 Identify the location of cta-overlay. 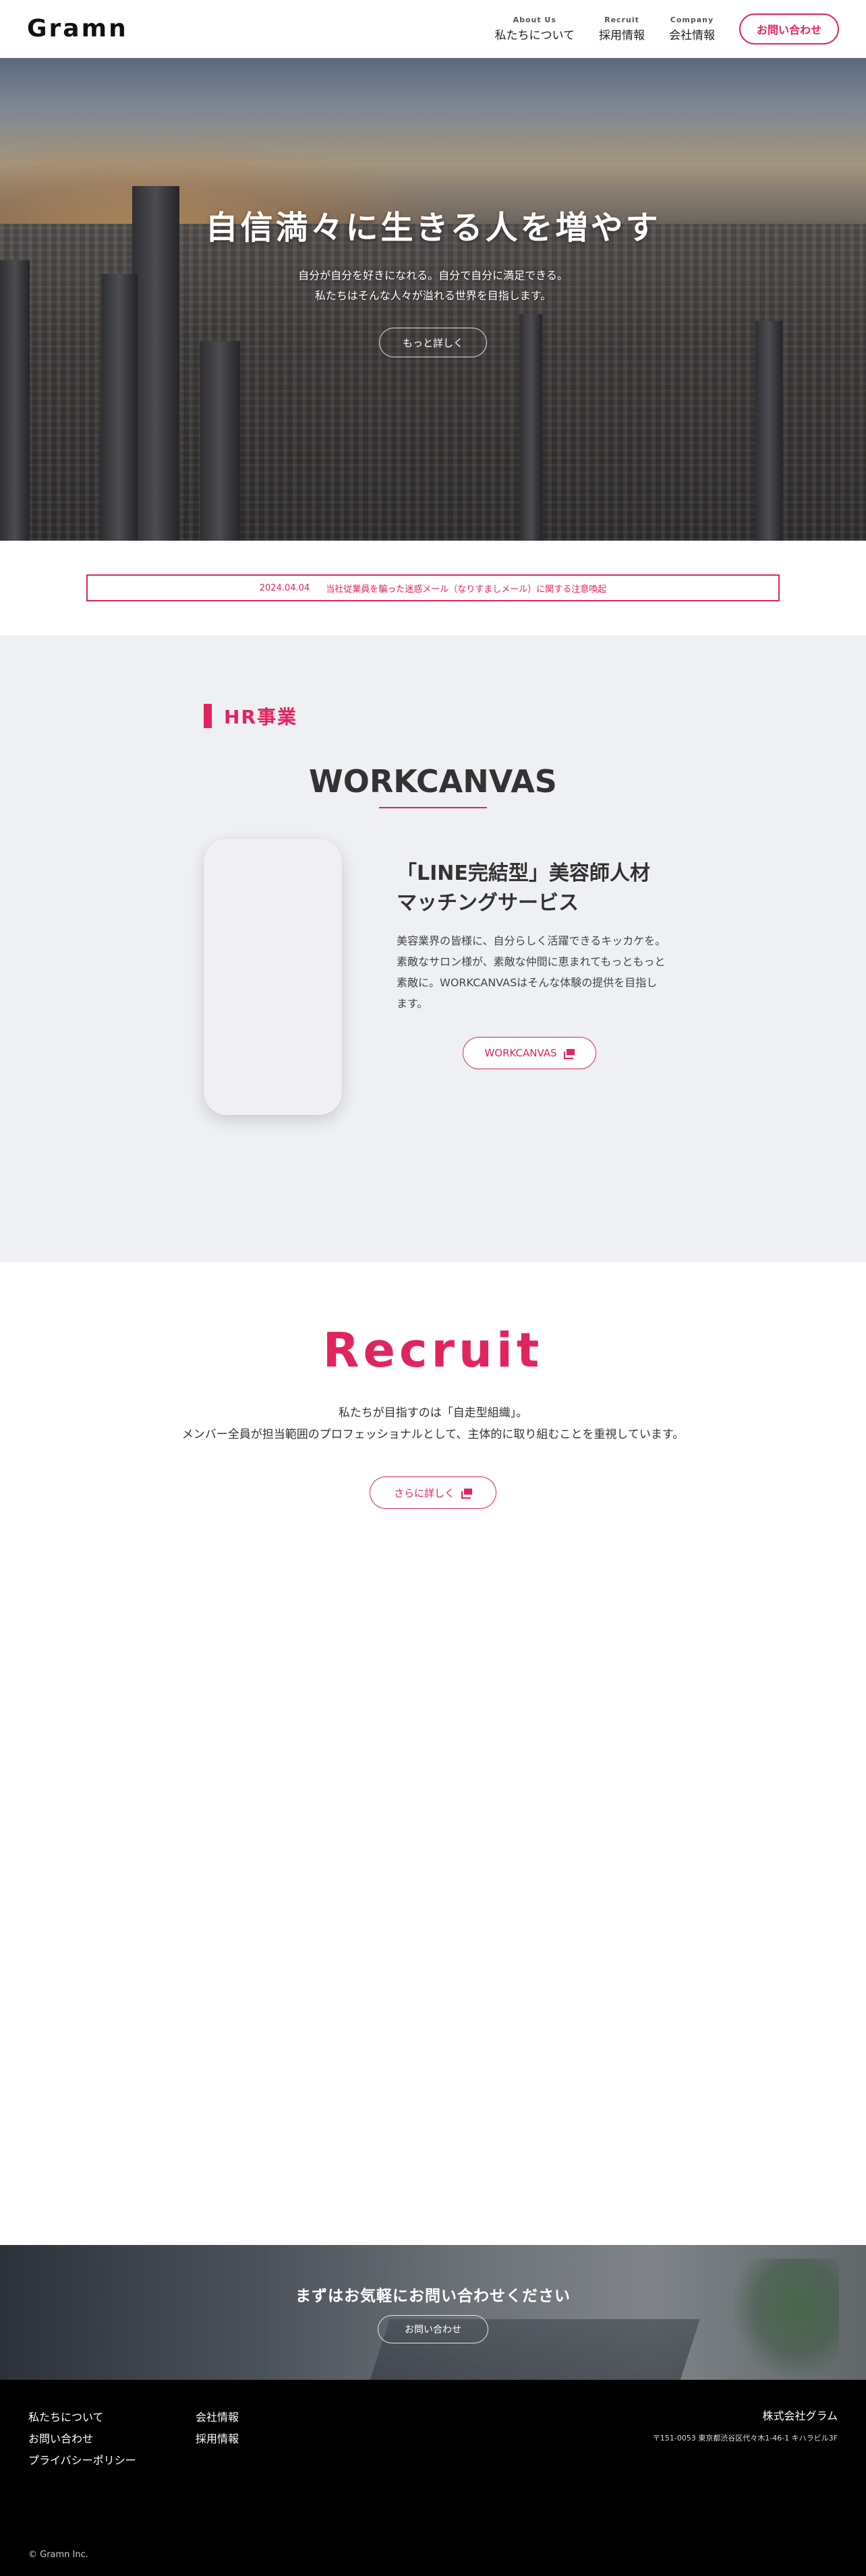
(433, 2312).